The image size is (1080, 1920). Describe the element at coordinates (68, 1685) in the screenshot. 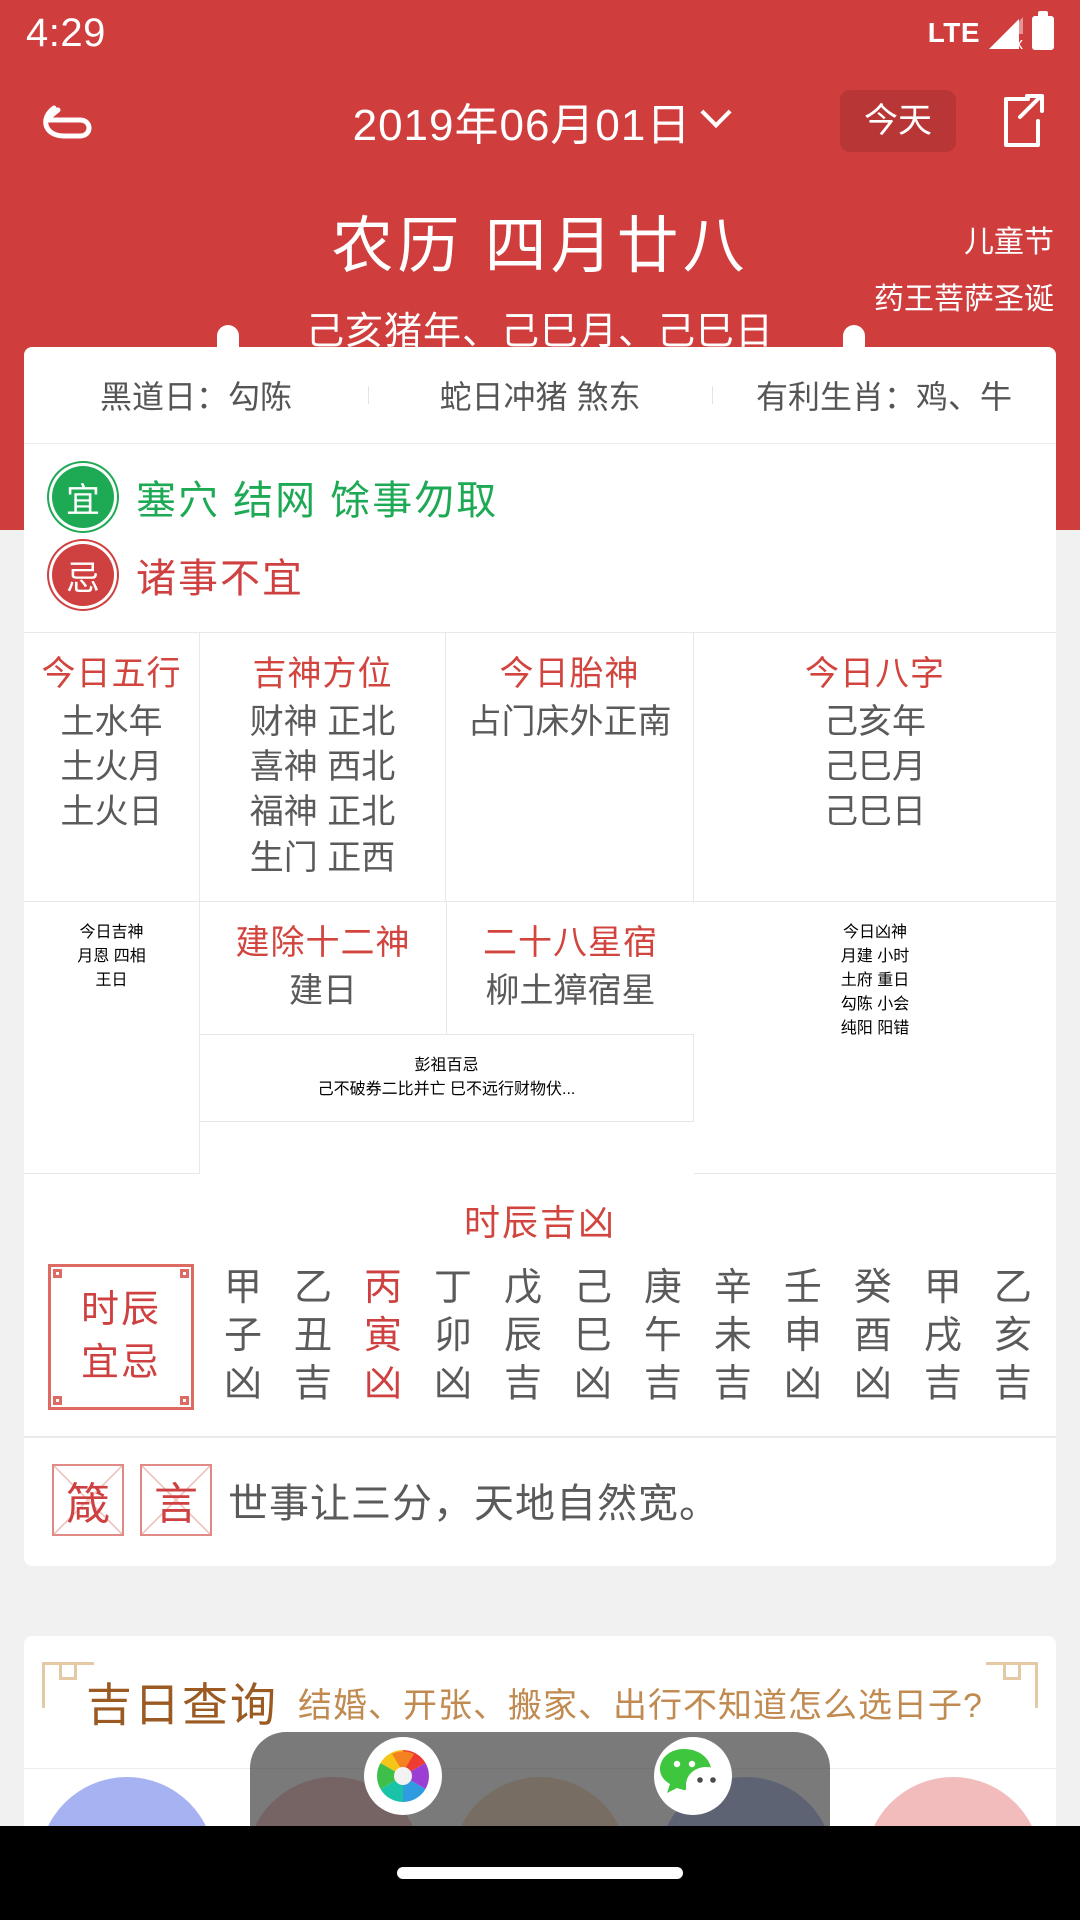

I see `ornament-corner-left-icon` at that location.